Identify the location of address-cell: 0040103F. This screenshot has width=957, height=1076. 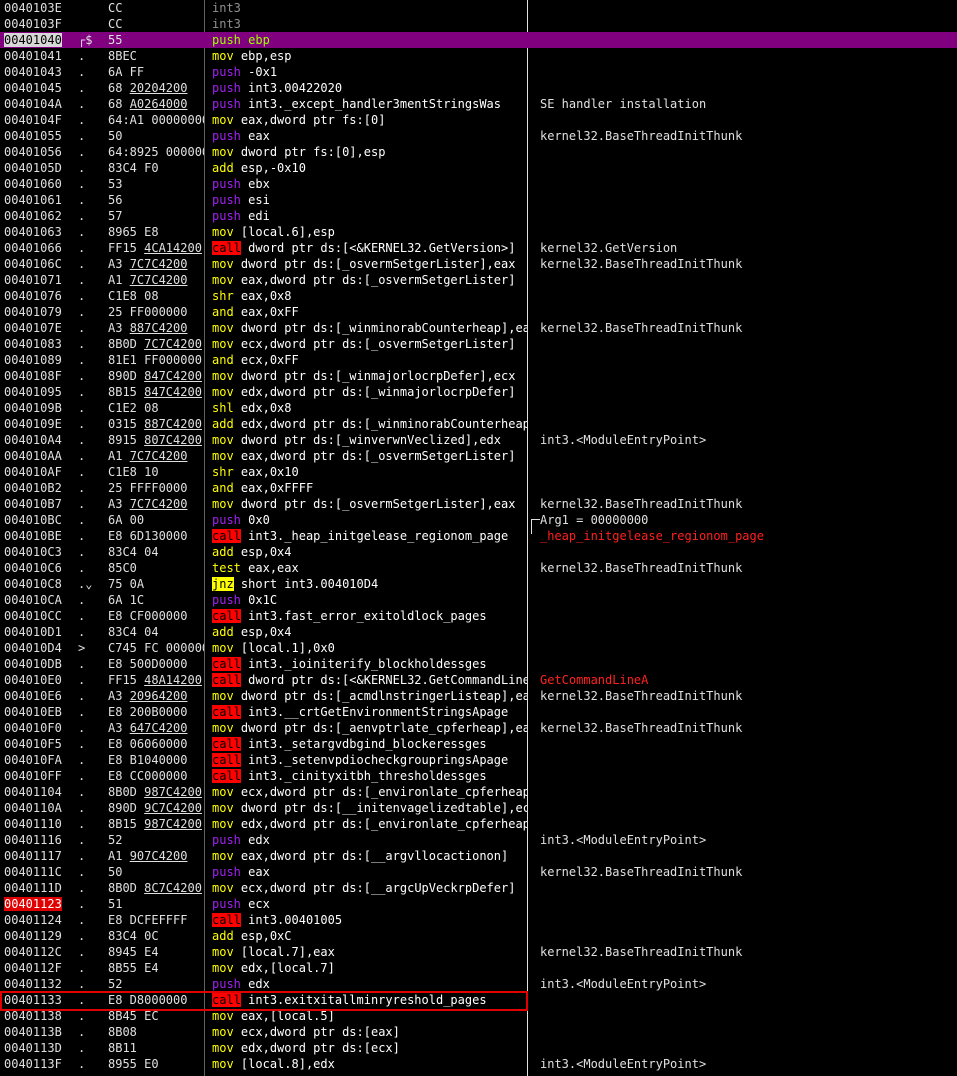
(36, 24).